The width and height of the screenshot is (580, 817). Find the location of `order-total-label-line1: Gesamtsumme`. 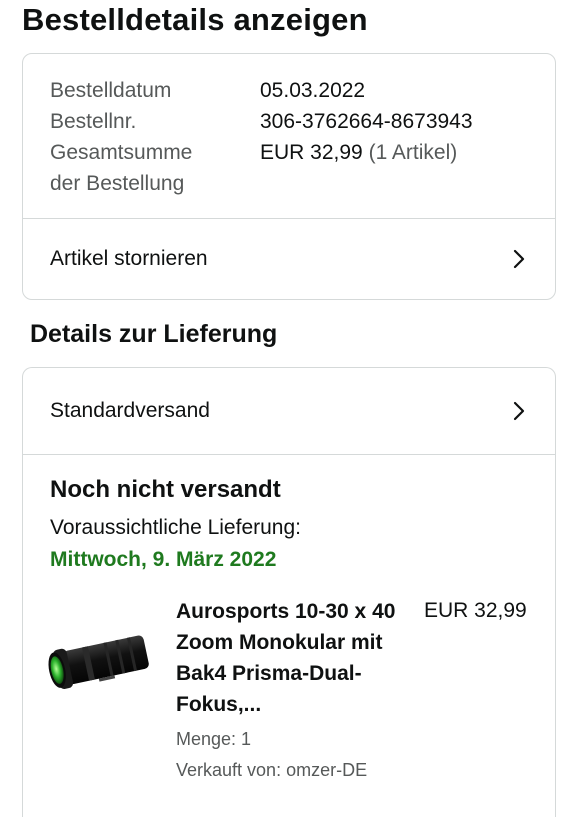

order-total-label-line1: Gesamtsumme is located at coordinates (121, 152).